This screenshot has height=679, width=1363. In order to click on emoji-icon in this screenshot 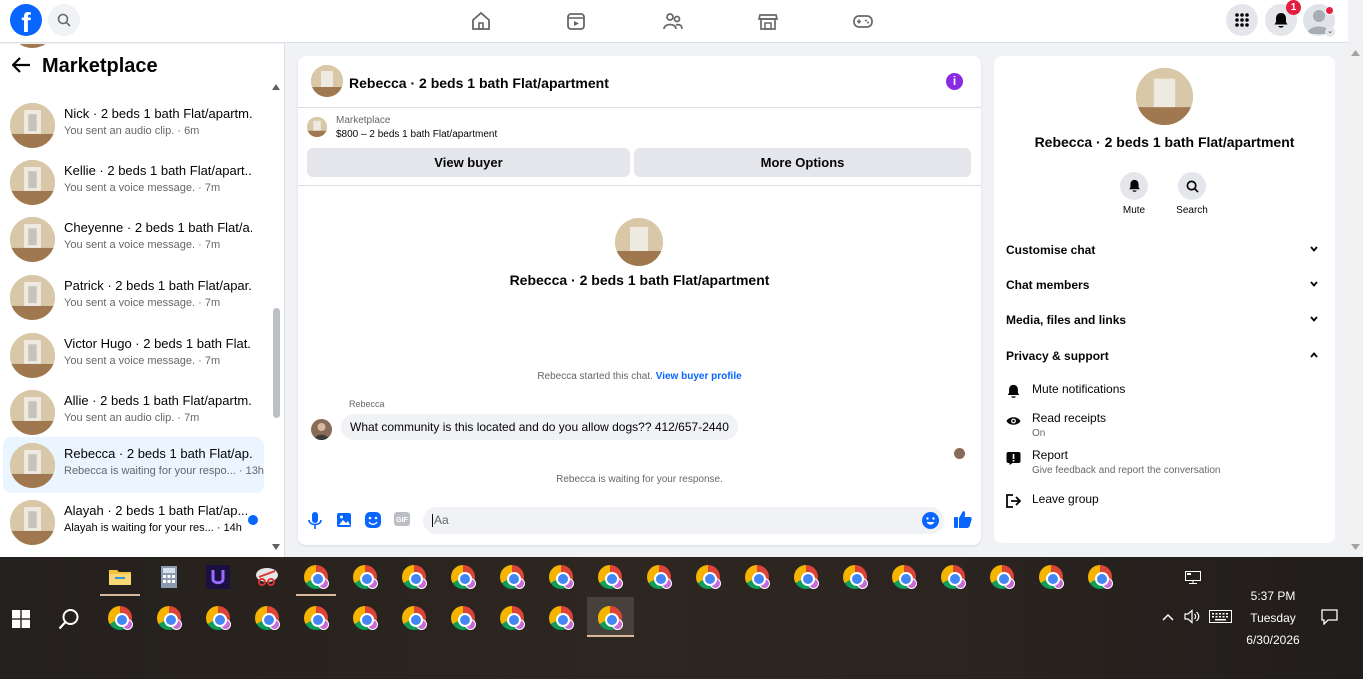, I will do `click(930, 520)`.